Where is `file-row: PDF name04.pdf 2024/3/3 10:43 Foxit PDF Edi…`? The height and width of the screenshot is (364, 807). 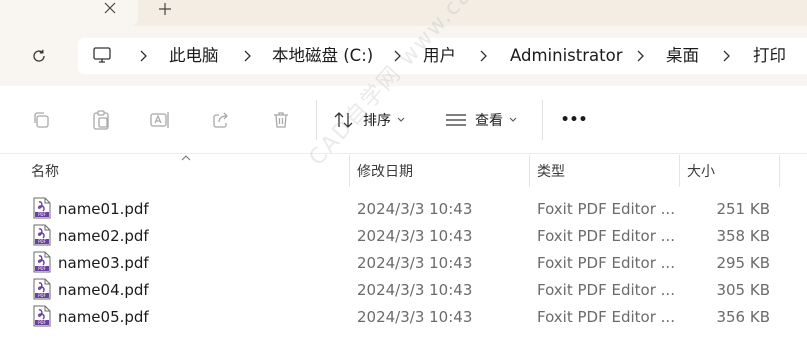
file-row: PDF name04.pdf 2024/3/3 10:43 Foxit PDF Edi… is located at coordinates (403, 290).